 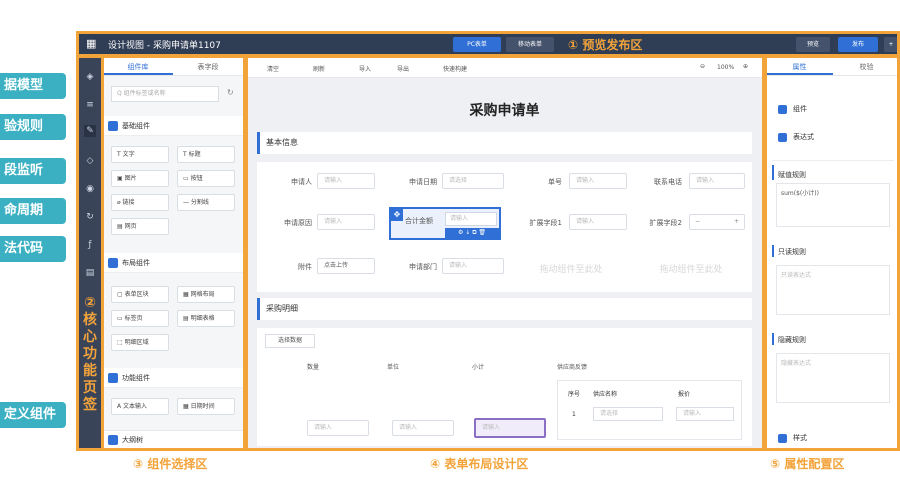 I want to click on frame-property-panel, so click(x=832, y=253).